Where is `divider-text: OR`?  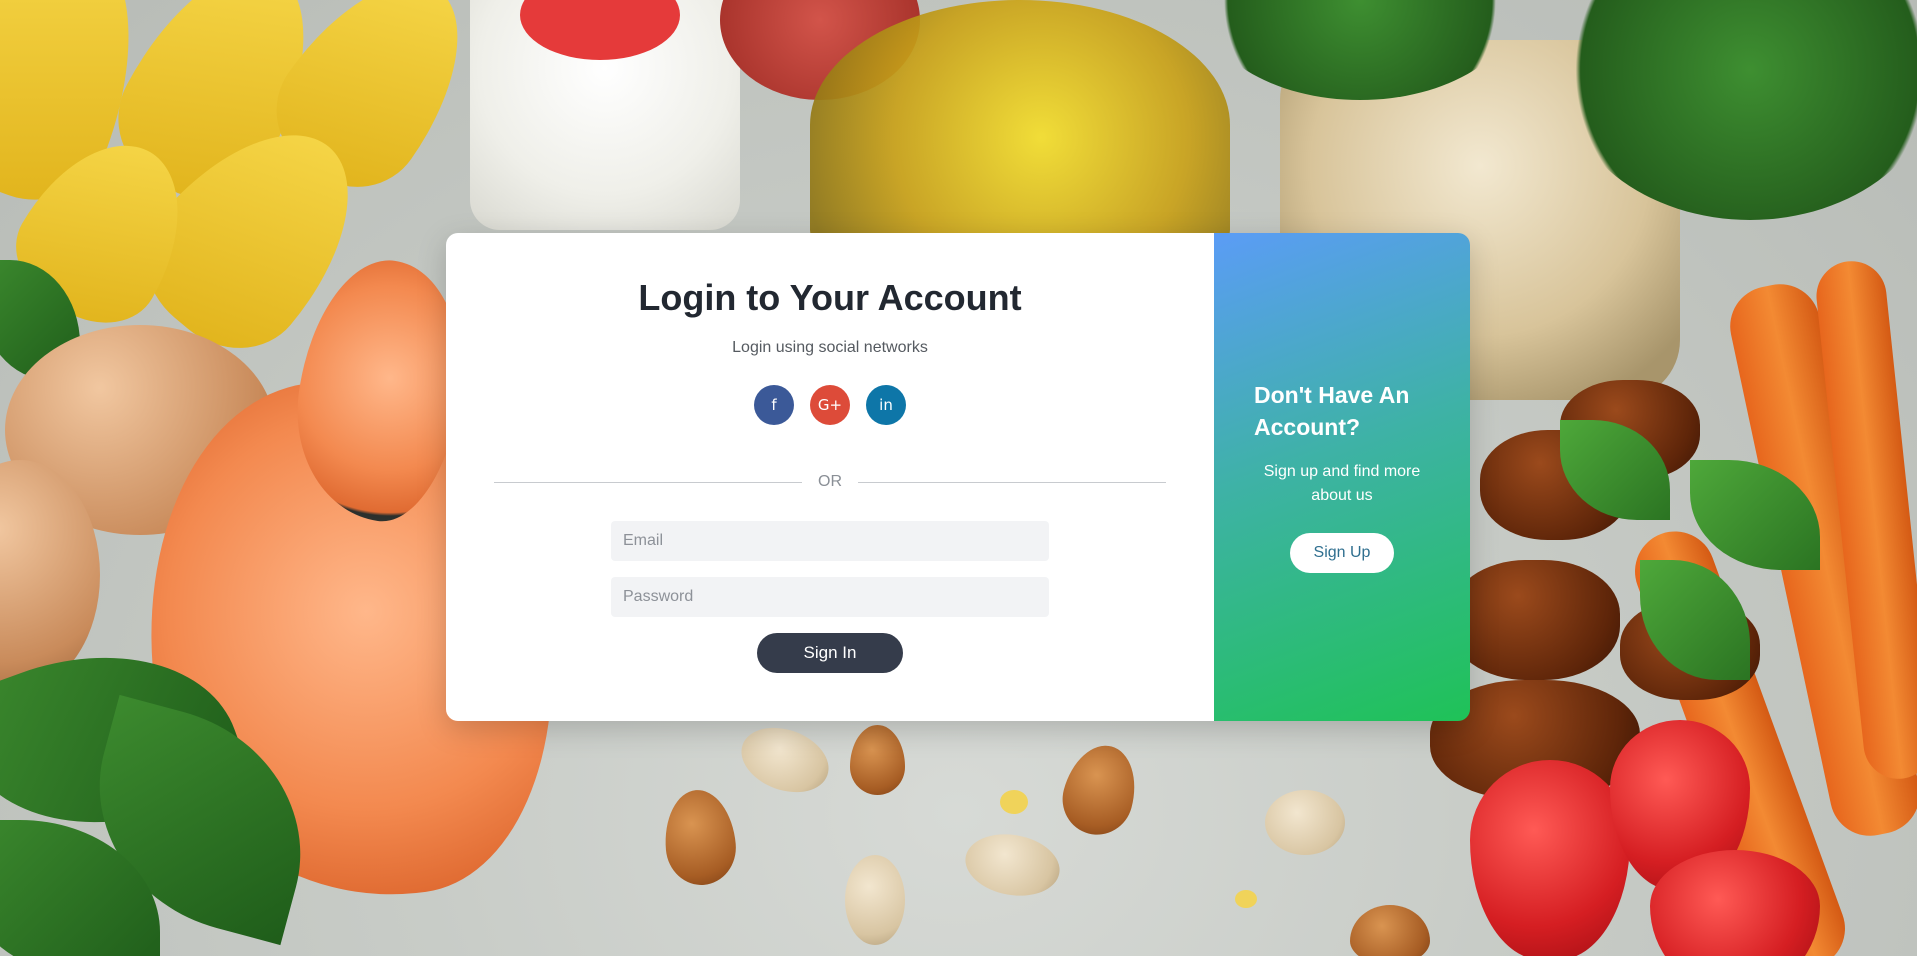 divider-text: OR is located at coordinates (830, 481).